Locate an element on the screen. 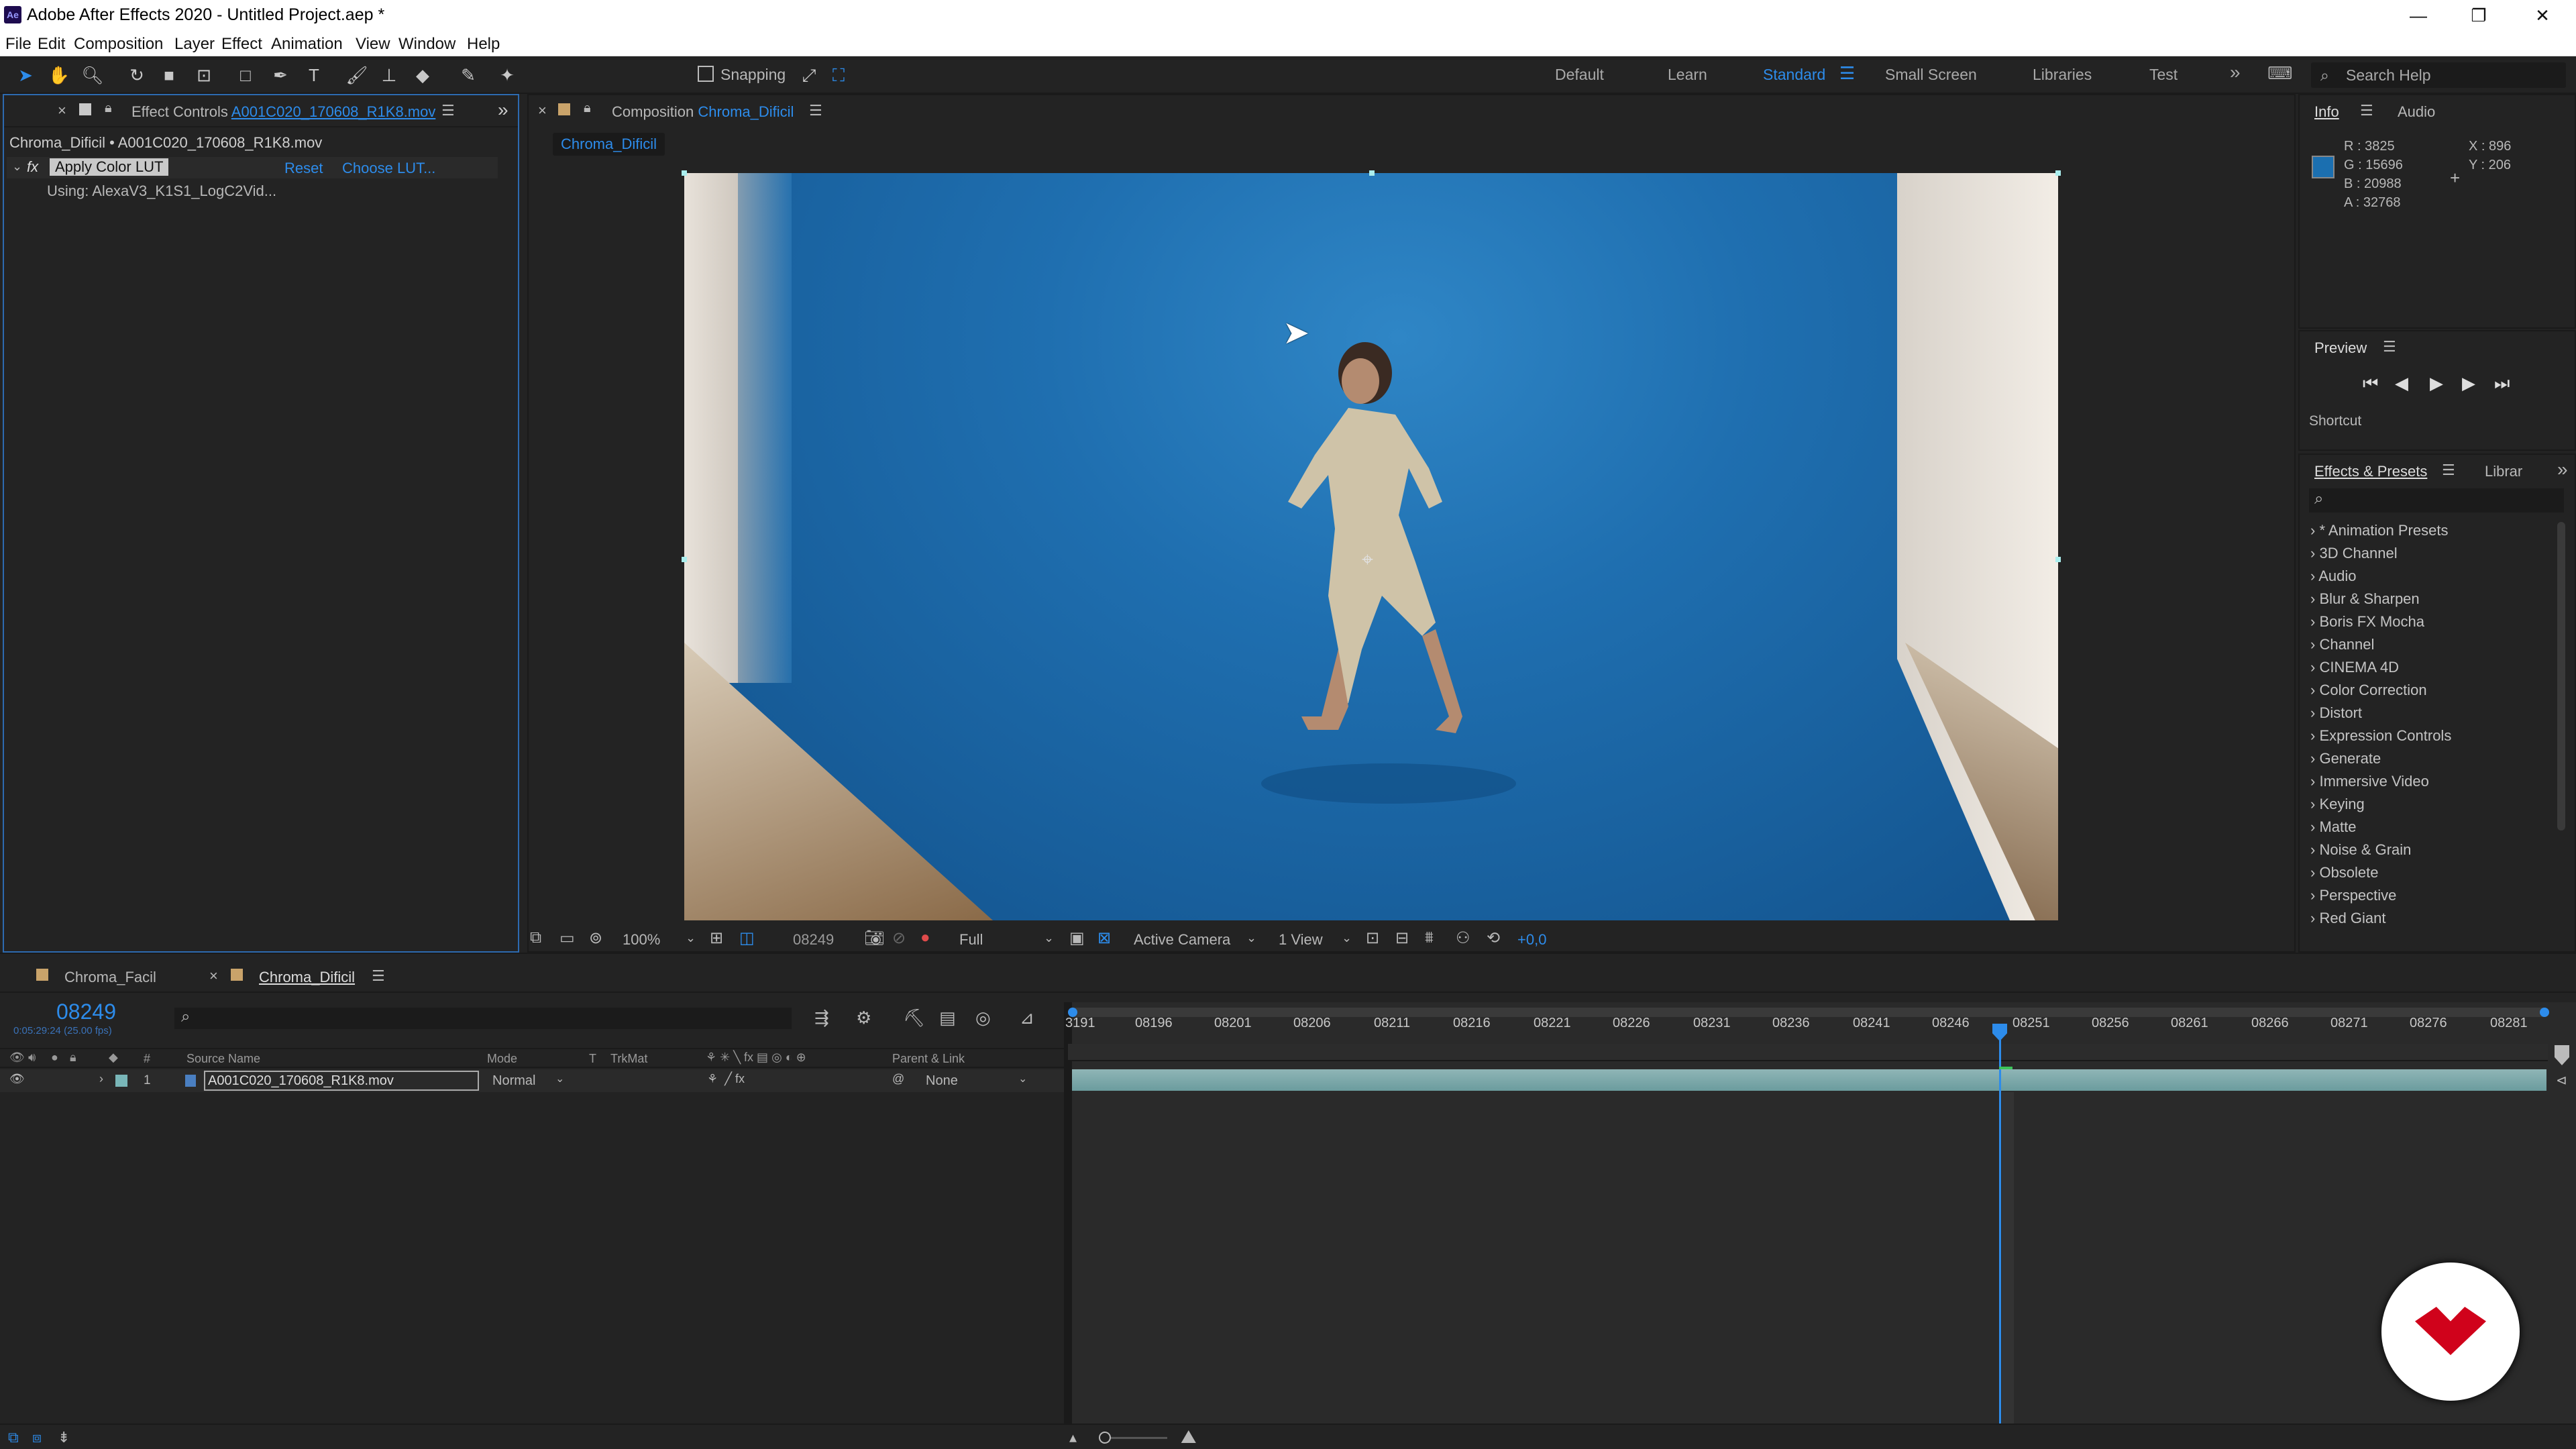  workspaces-overflow-icon: » is located at coordinates (2235, 72).